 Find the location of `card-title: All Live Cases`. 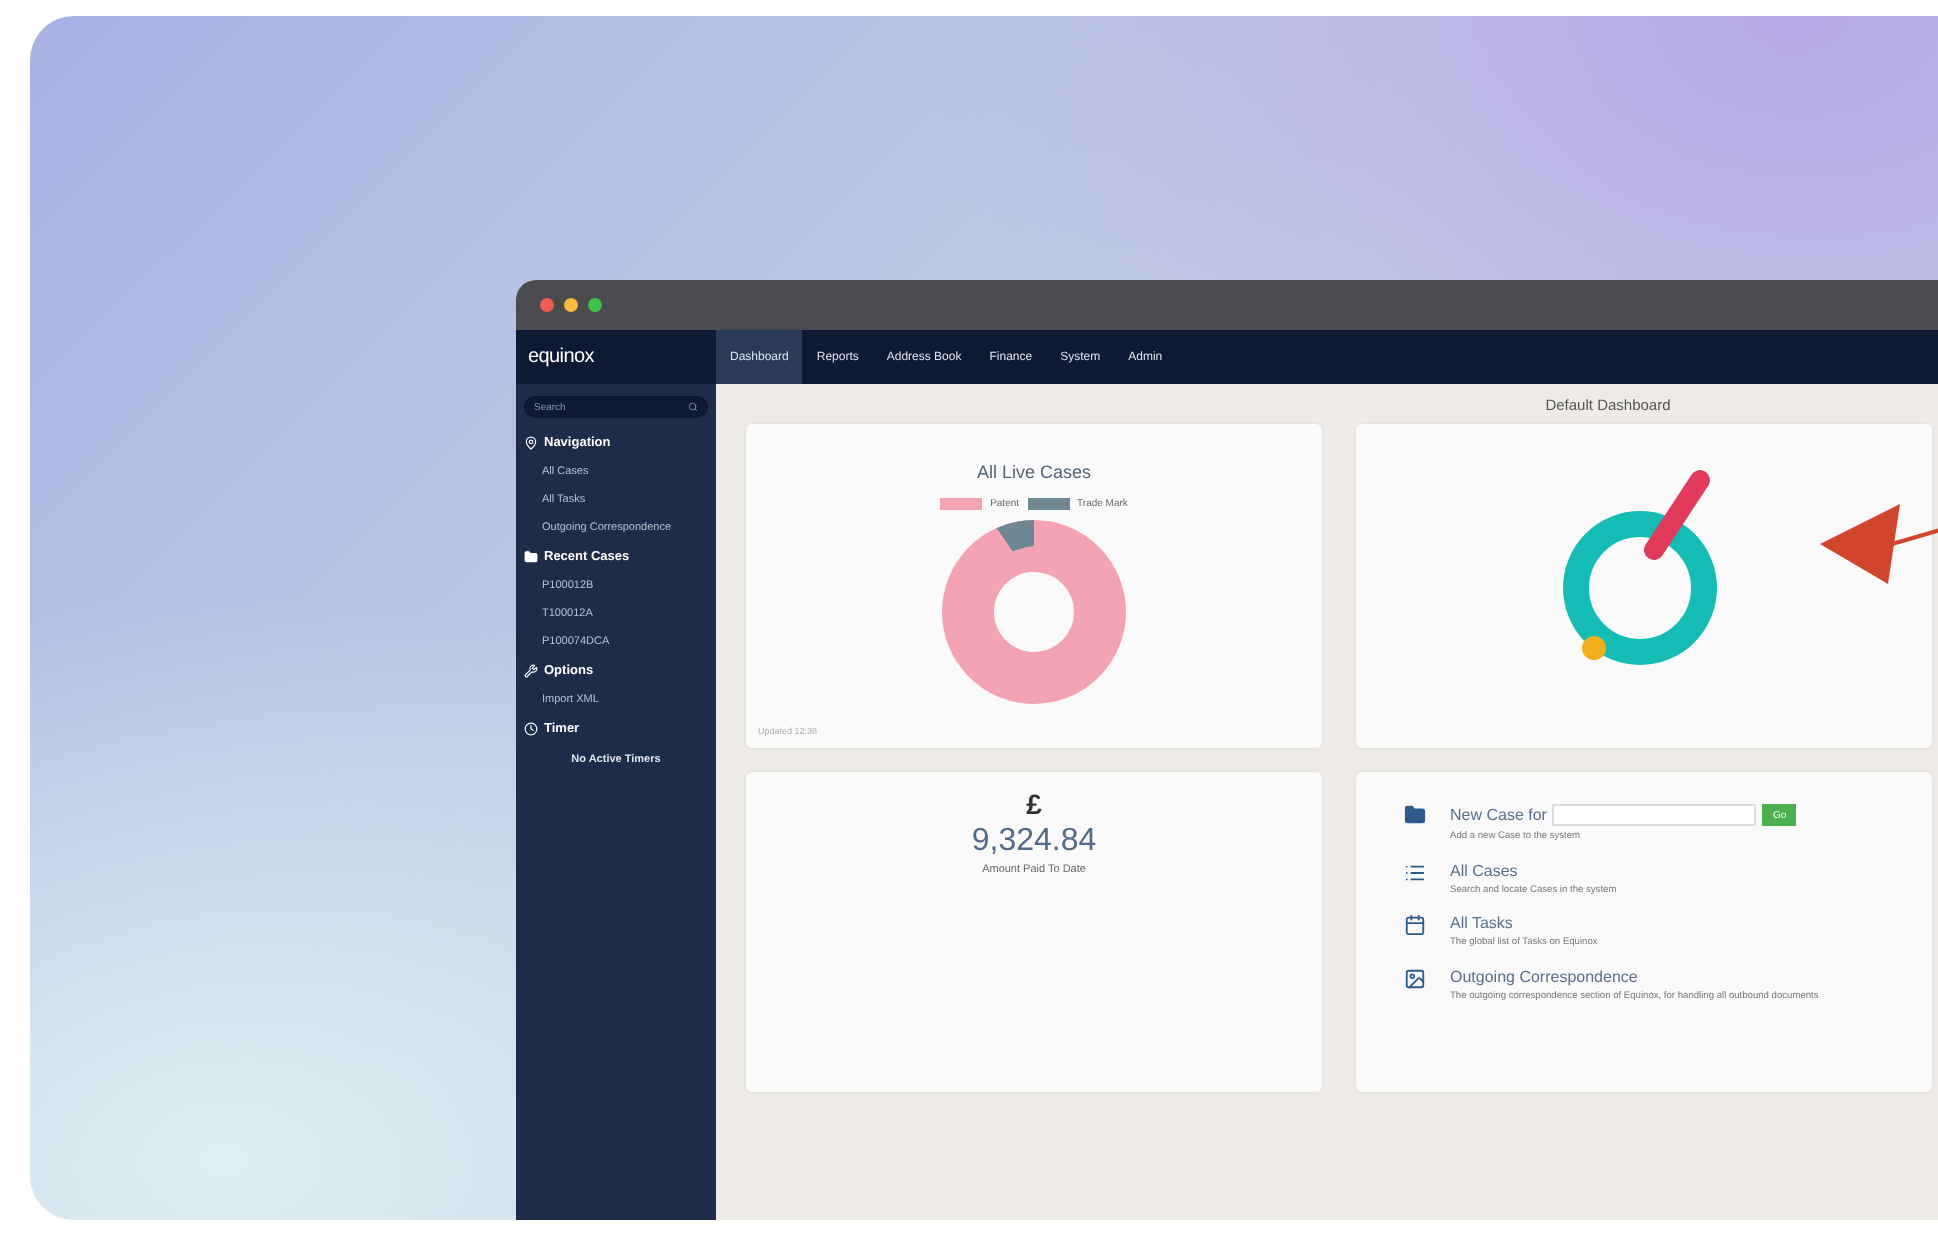

card-title: All Live Cases is located at coordinates (1034, 472).